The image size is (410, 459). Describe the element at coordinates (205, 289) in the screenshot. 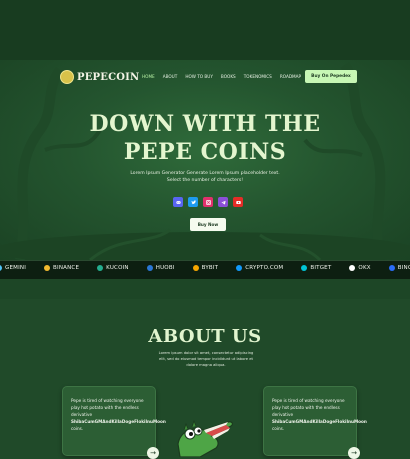

I see `section-divider` at that location.